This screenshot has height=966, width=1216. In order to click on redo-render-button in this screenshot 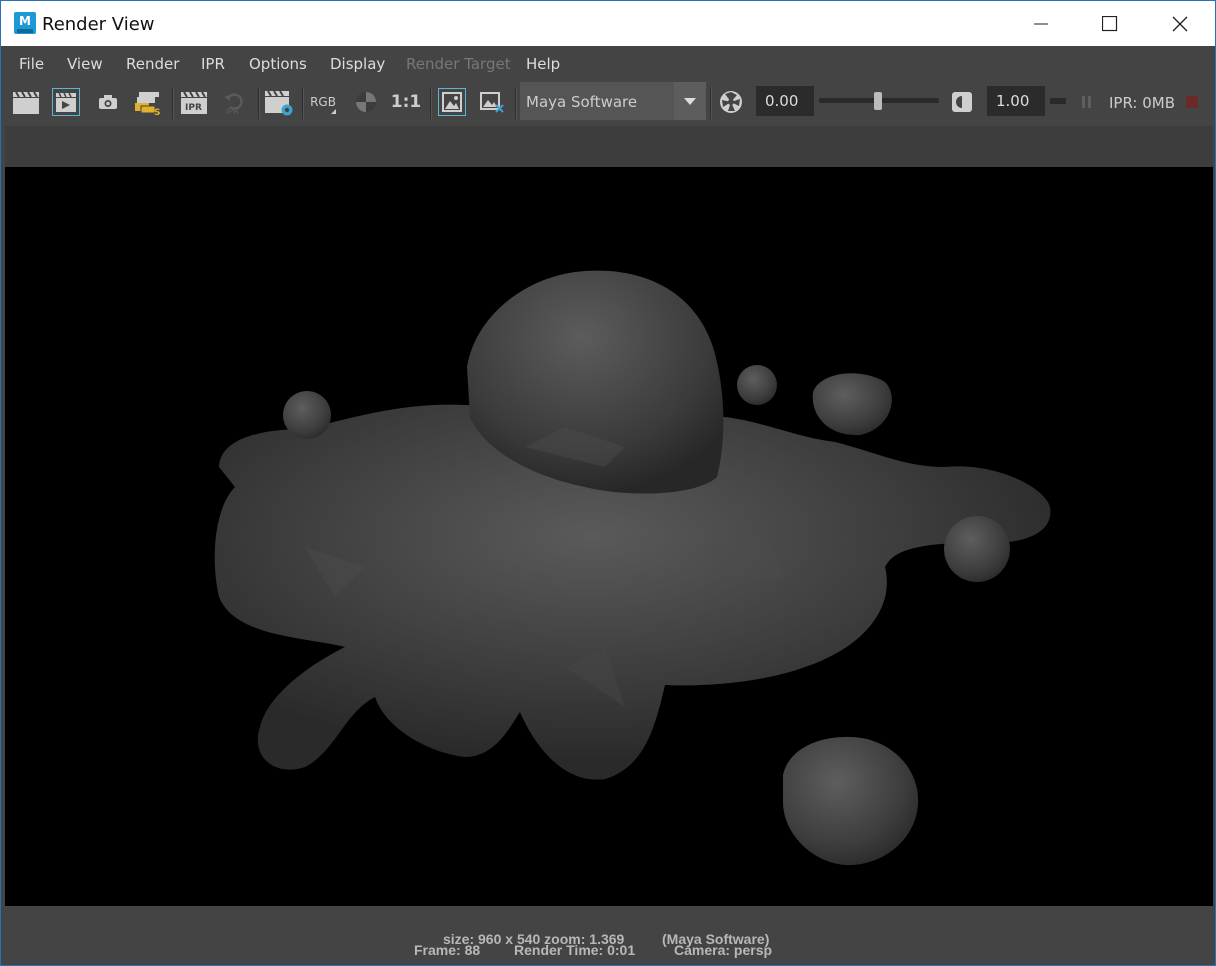, I will do `click(26, 102)`.